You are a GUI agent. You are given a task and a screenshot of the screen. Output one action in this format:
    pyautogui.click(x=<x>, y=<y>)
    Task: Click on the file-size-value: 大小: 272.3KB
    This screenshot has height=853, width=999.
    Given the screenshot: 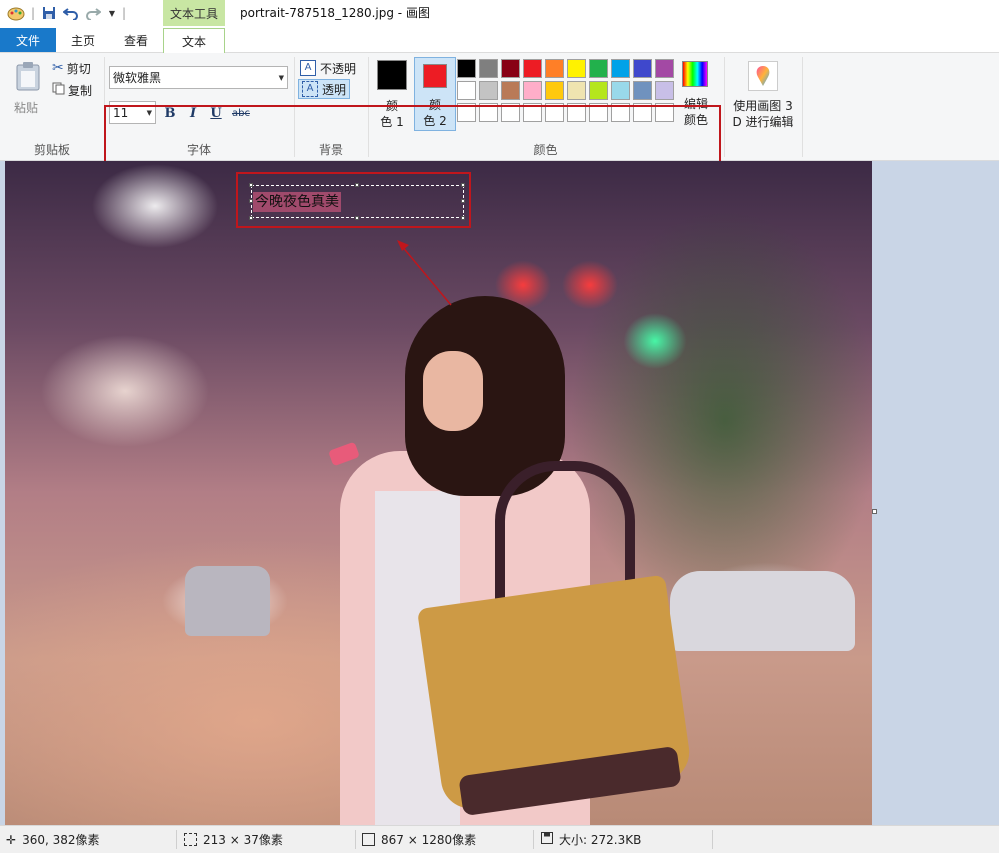 What is the action you would take?
    pyautogui.click(x=600, y=840)
    